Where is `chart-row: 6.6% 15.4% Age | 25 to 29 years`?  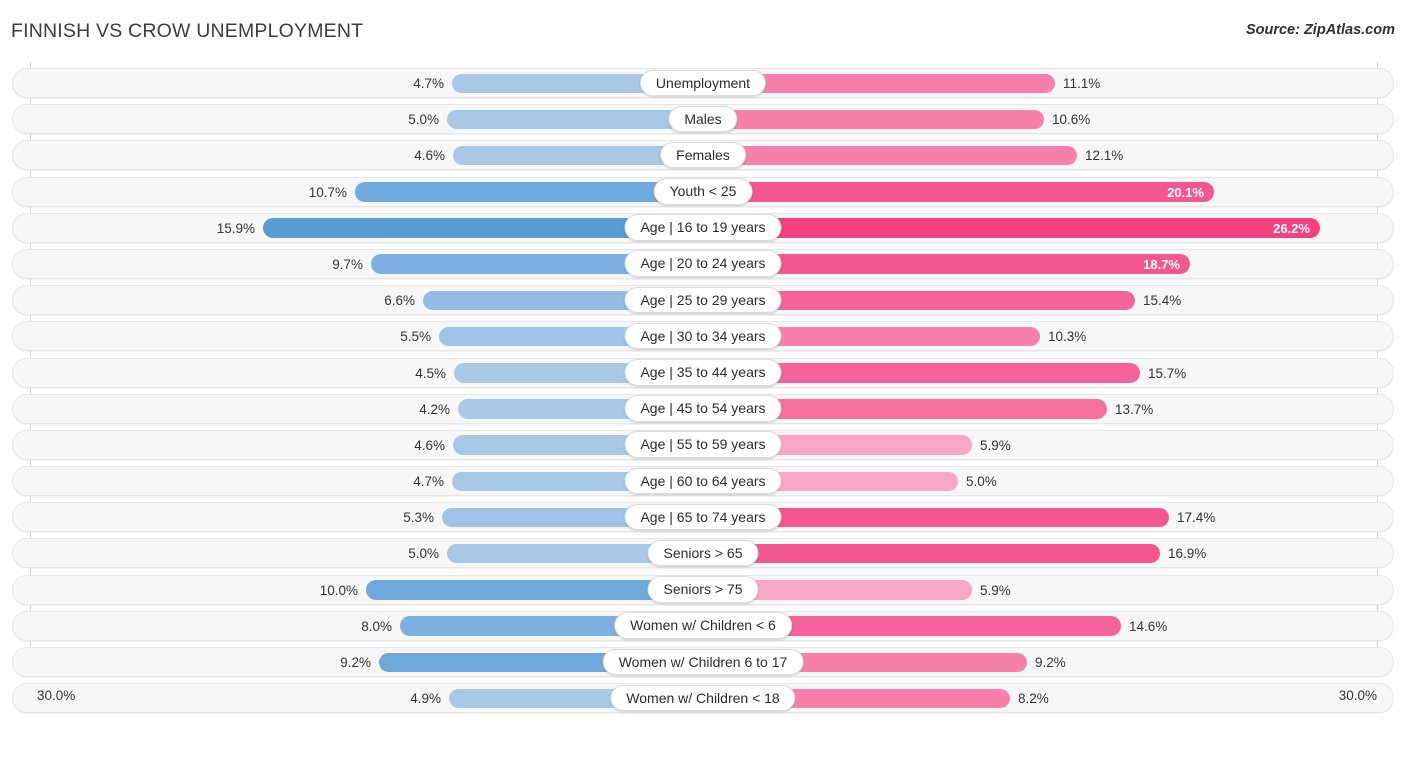 chart-row: 6.6% 15.4% Age | 25 to 29 years is located at coordinates (703, 300).